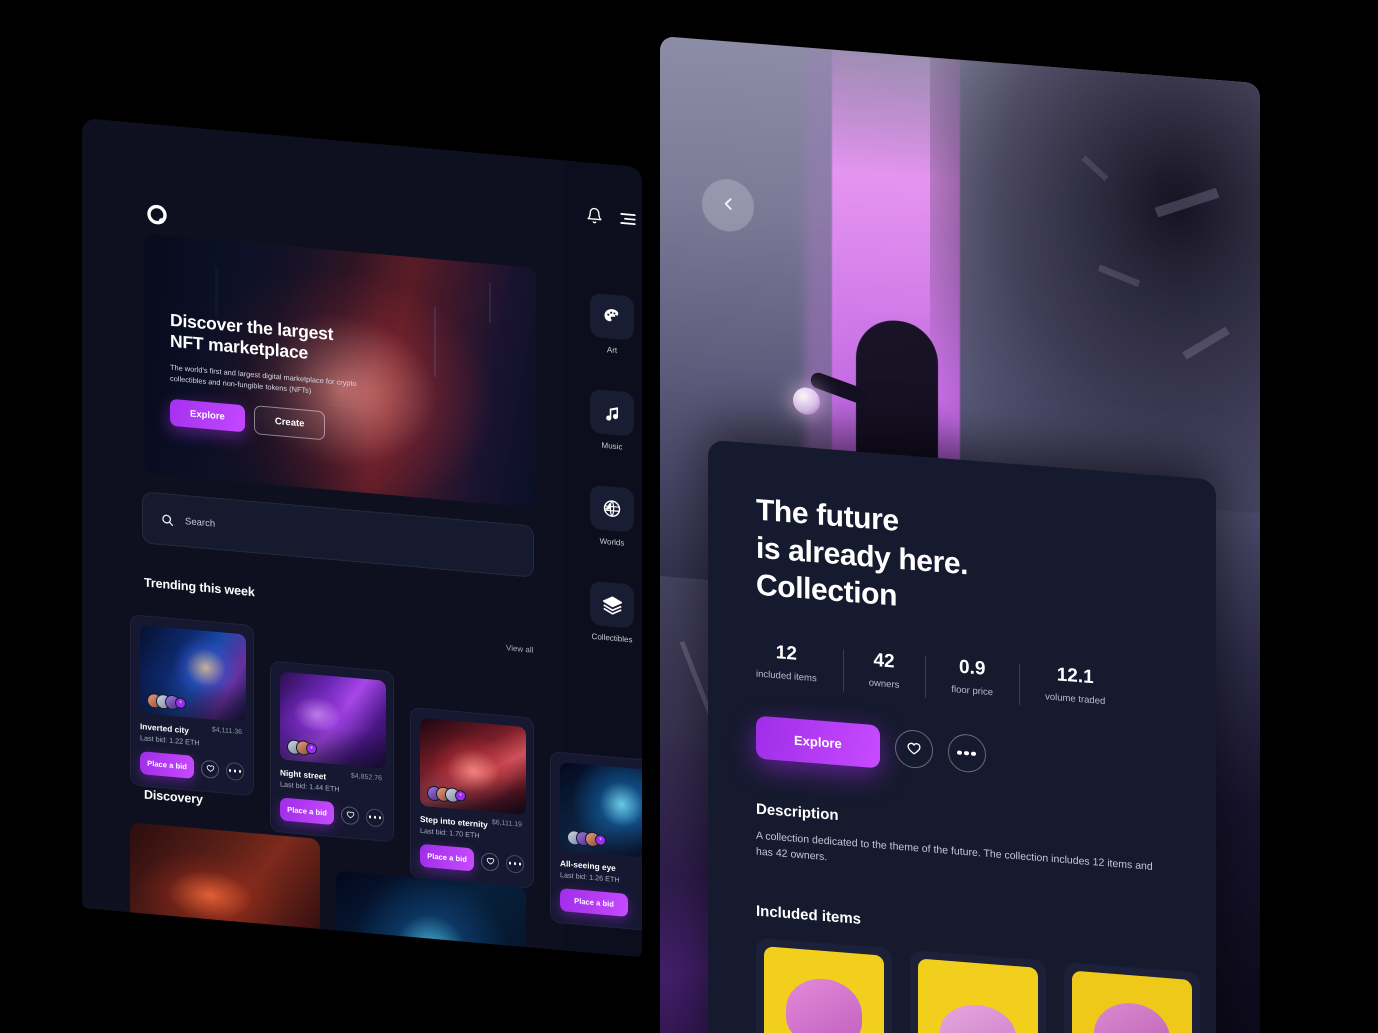 The width and height of the screenshot is (1378, 1033). I want to click on brand-logo-q, so click(157, 215).